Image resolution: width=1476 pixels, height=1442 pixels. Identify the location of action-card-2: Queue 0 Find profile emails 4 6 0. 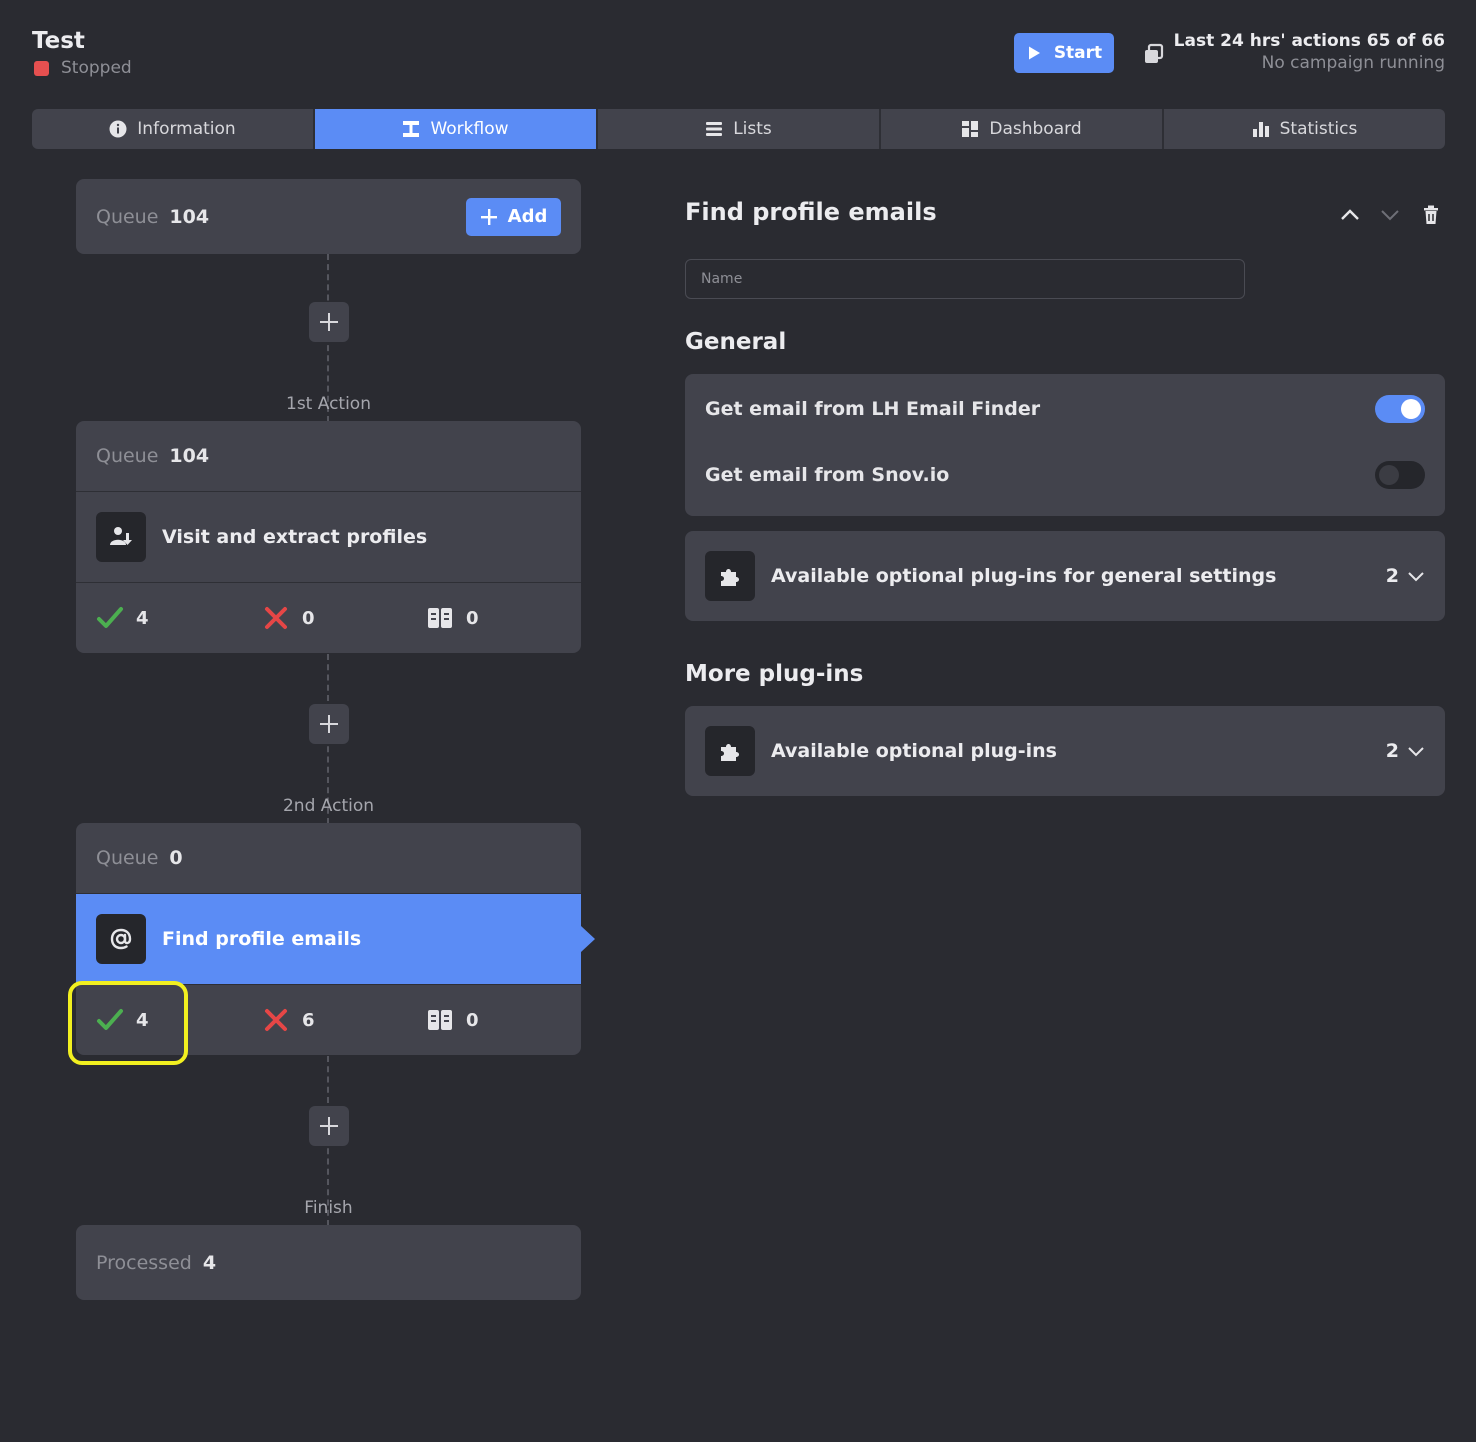
(335, 939).